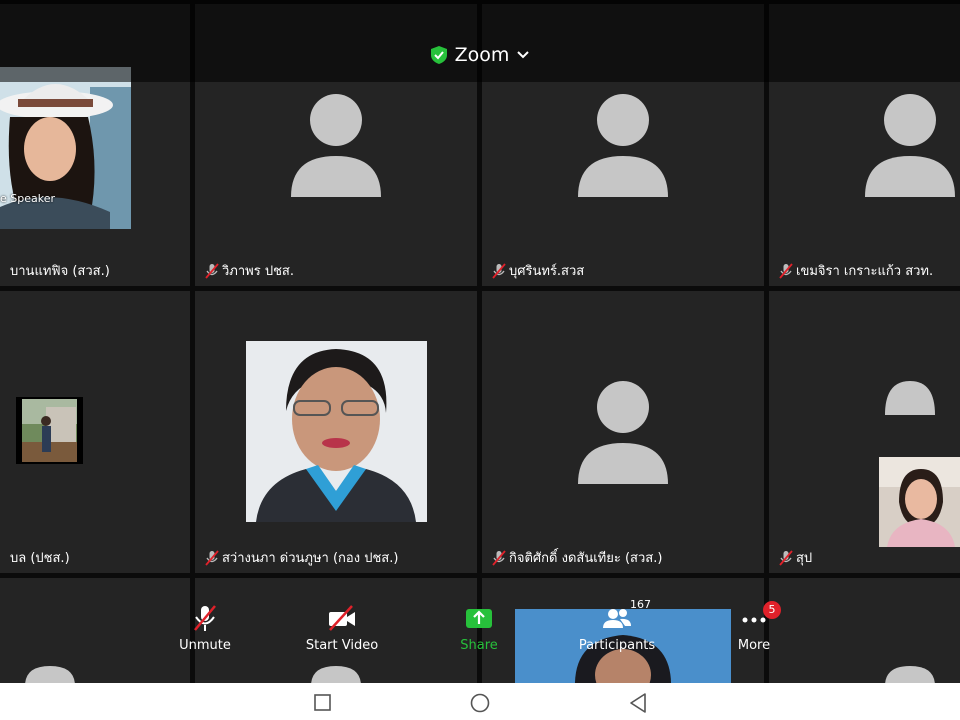  I want to click on app-title: Zoom, so click(482, 55).